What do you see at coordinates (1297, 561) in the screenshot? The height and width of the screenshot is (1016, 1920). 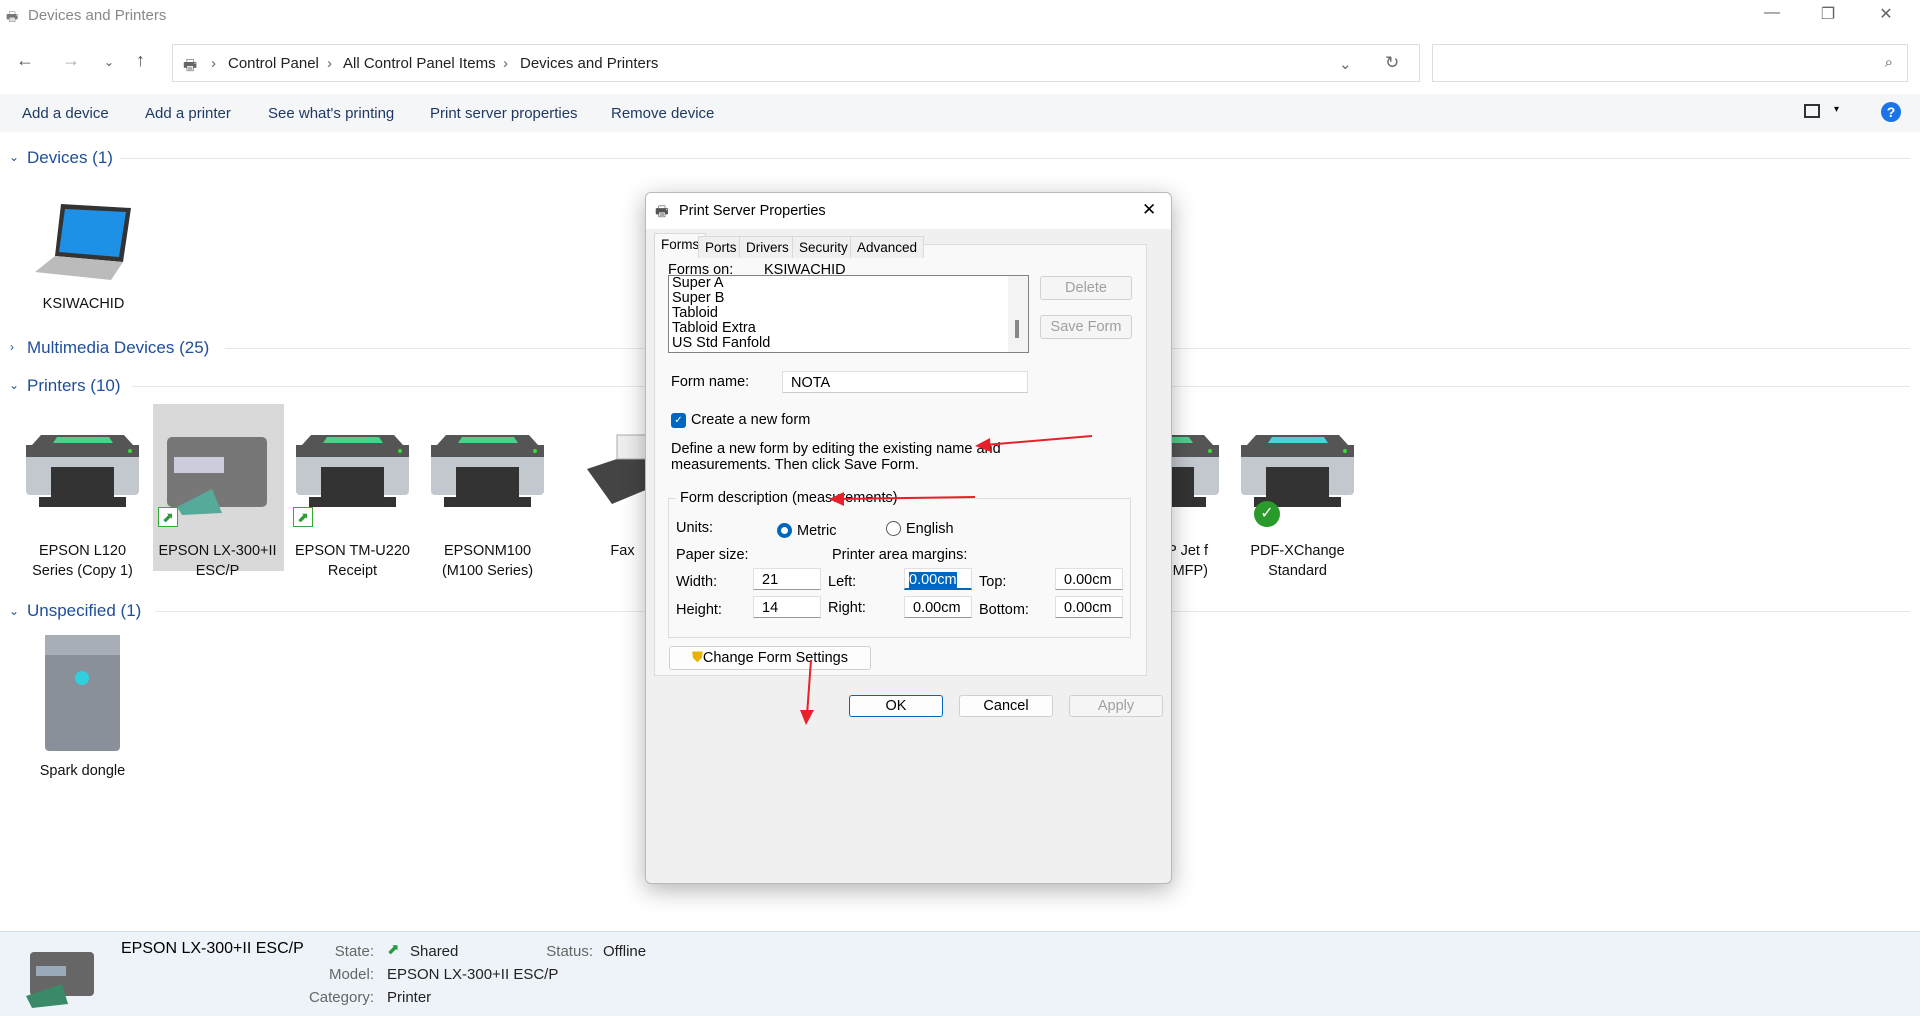 I see `printer-label: PDF-XChange Standard` at bounding box center [1297, 561].